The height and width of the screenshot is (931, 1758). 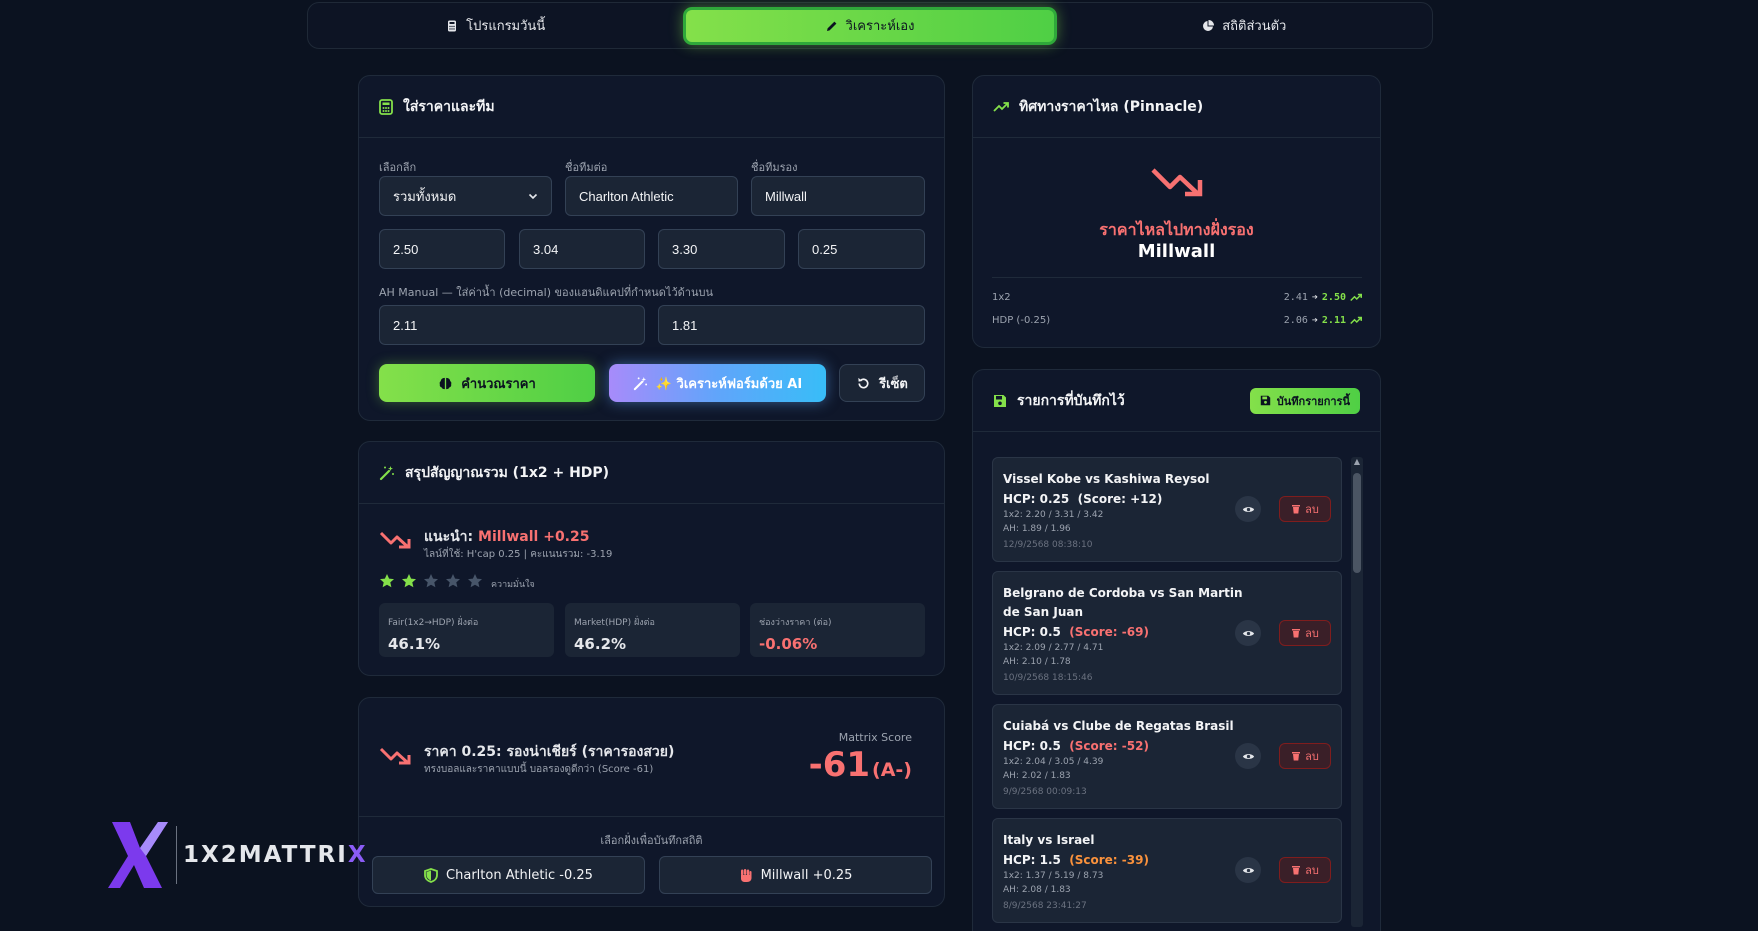 What do you see at coordinates (406, 249) in the screenshot?
I see `odds-value: 2.50` at bounding box center [406, 249].